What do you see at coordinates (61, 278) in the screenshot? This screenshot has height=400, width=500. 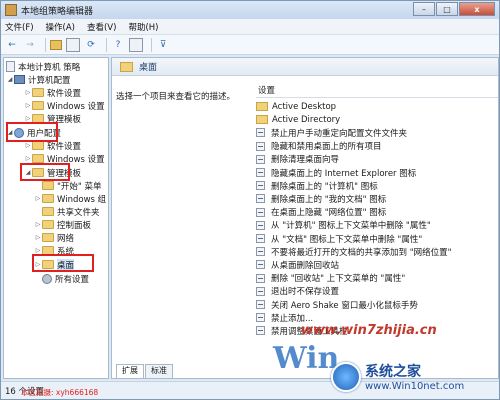 I see `tree-item-all-settings: 所有设置` at bounding box center [61, 278].